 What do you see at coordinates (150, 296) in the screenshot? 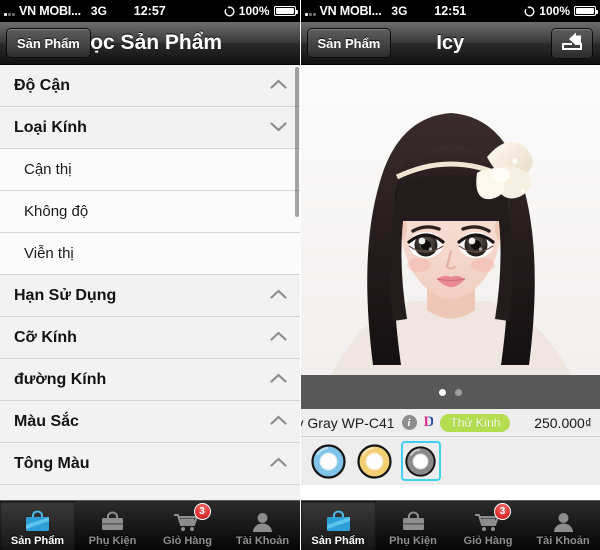
I see `filter-row-han-su-dung: Hạn Sử Dụng` at bounding box center [150, 296].